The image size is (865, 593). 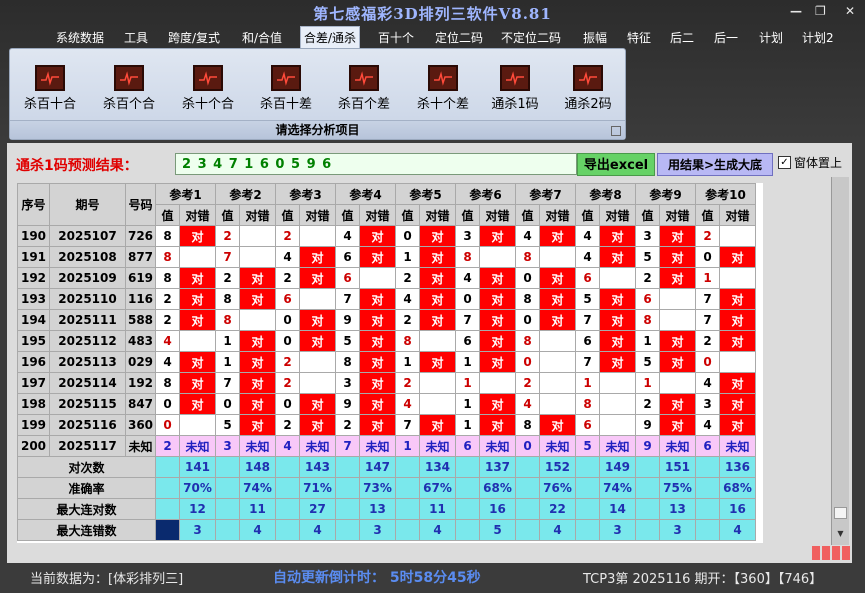 What do you see at coordinates (377, 530) in the screenshot?
I see `stats-value: 3` at bounding box center [377, 530].